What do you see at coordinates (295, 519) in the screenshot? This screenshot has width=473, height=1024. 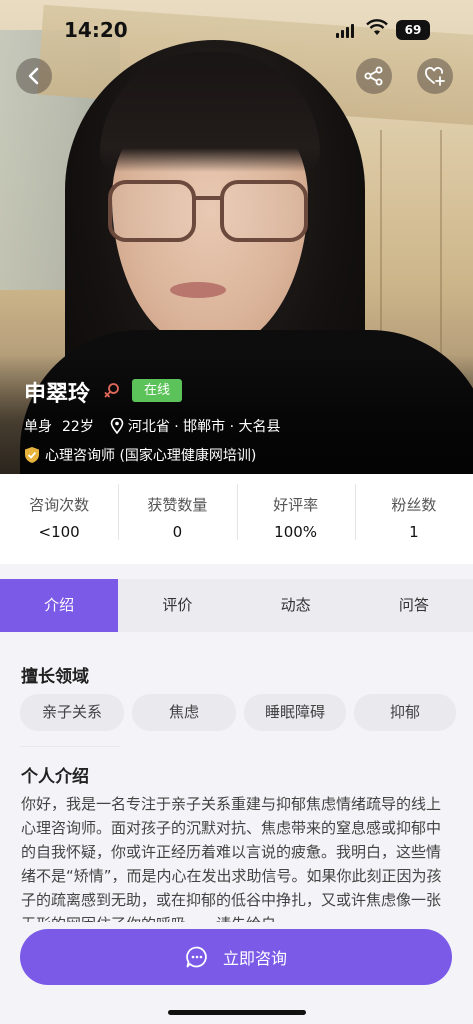 I see `stat-rating: 好评率 100%` at bounding box center [295, 519].